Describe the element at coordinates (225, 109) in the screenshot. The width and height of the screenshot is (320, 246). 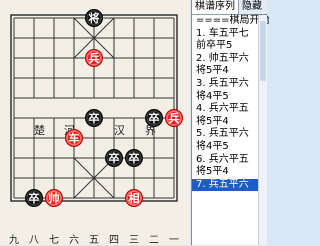
I see `move-list-item: 4. 兵六平五` at that location.